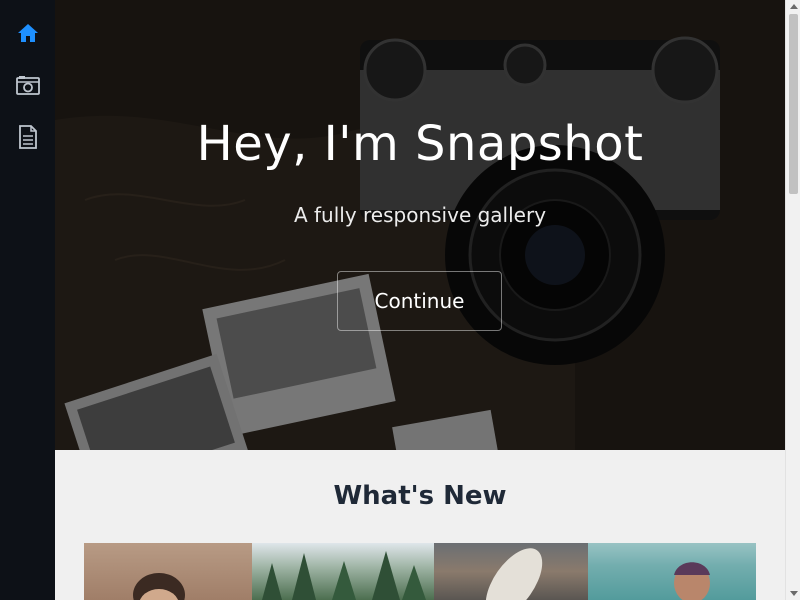 The width and height of the screenshot is (800, 600). Describe the element at coordinates (420, 215) in the screenshot. I see `hero-subtitle: A fully responsive gallery` at that location.